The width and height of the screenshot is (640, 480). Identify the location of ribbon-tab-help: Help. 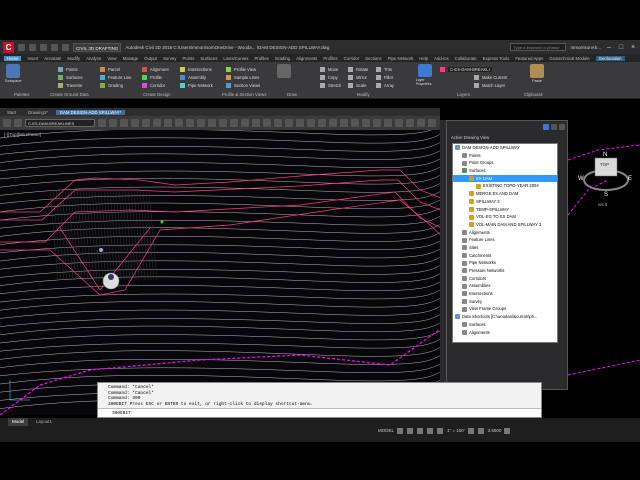
(423, 58).